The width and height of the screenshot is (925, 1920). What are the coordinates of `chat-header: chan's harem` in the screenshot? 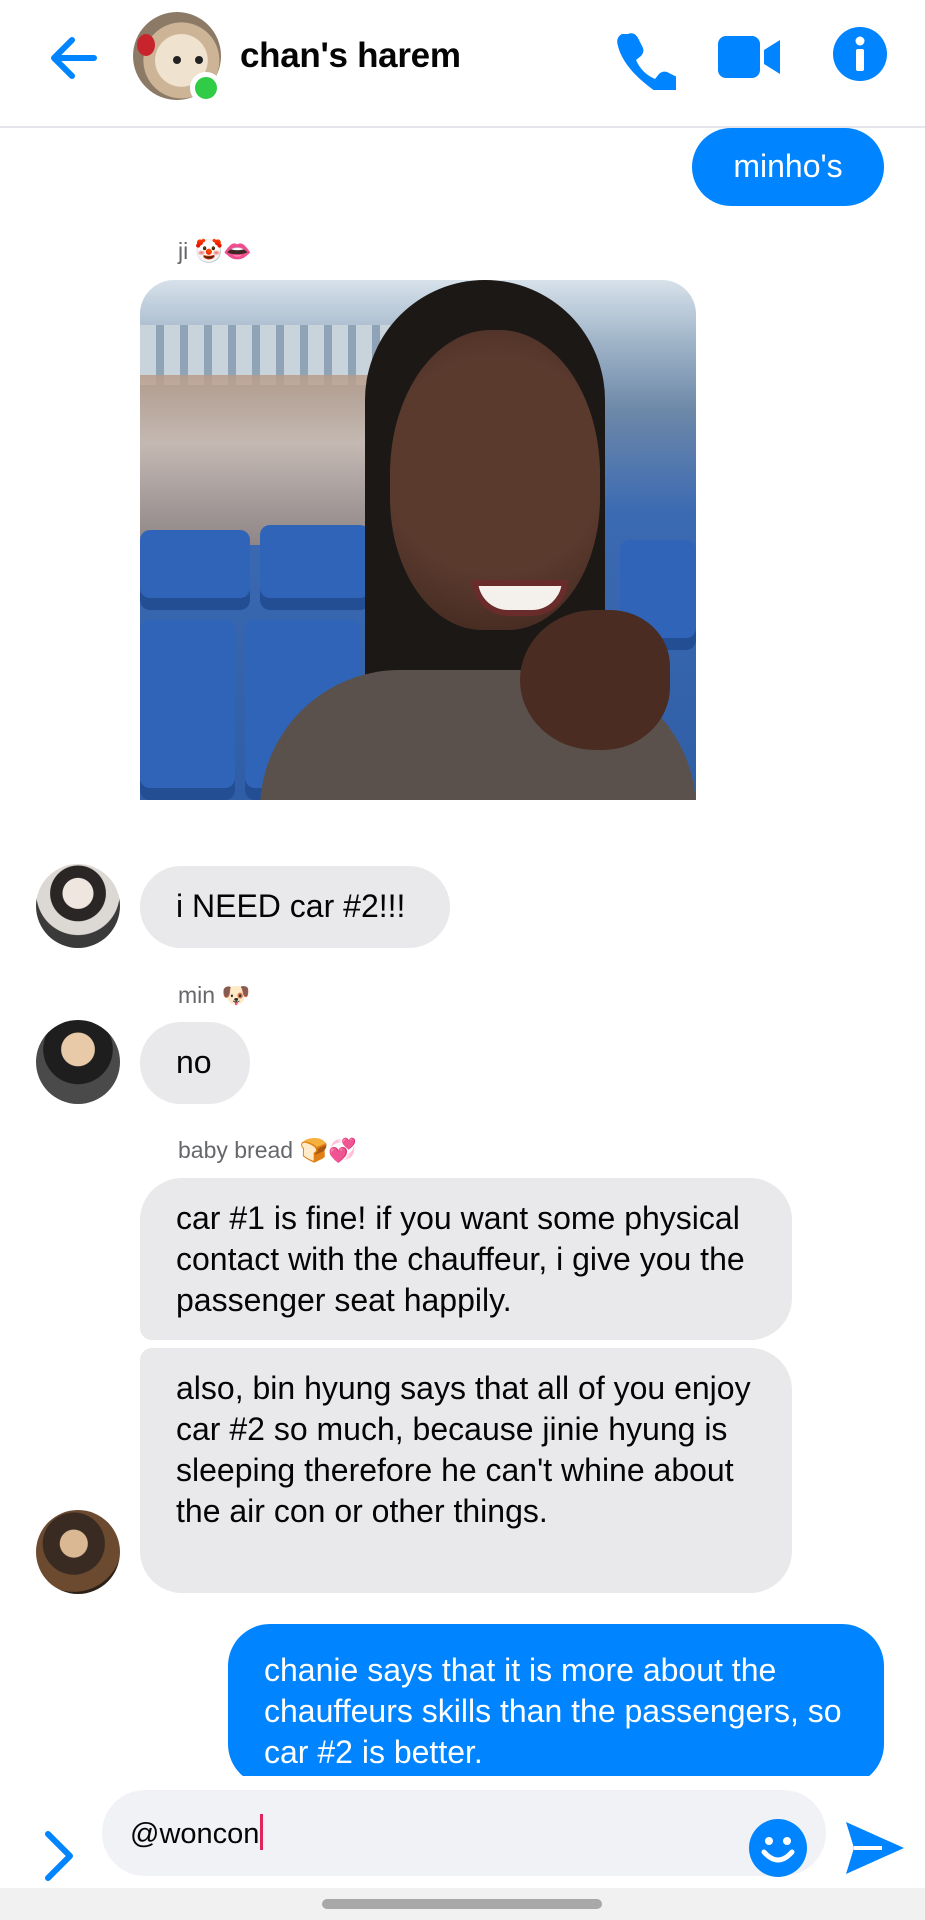 It's located at (462, 64).